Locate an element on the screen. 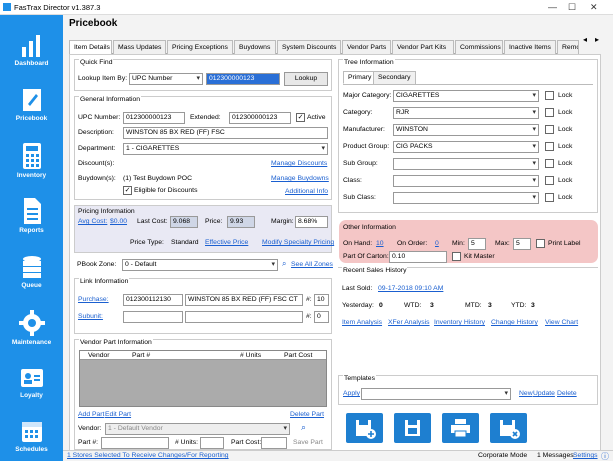 The width and height of the screenshot is (613, 462). tab-remote: Remote S is located at coordinates (568, 47).